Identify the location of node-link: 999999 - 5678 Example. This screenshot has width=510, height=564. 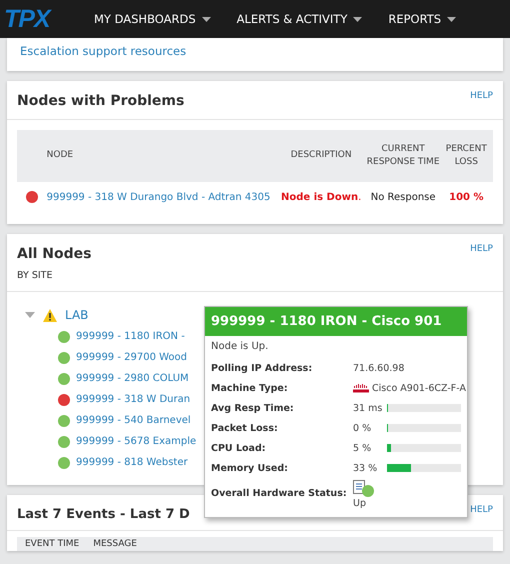
(136, 441).